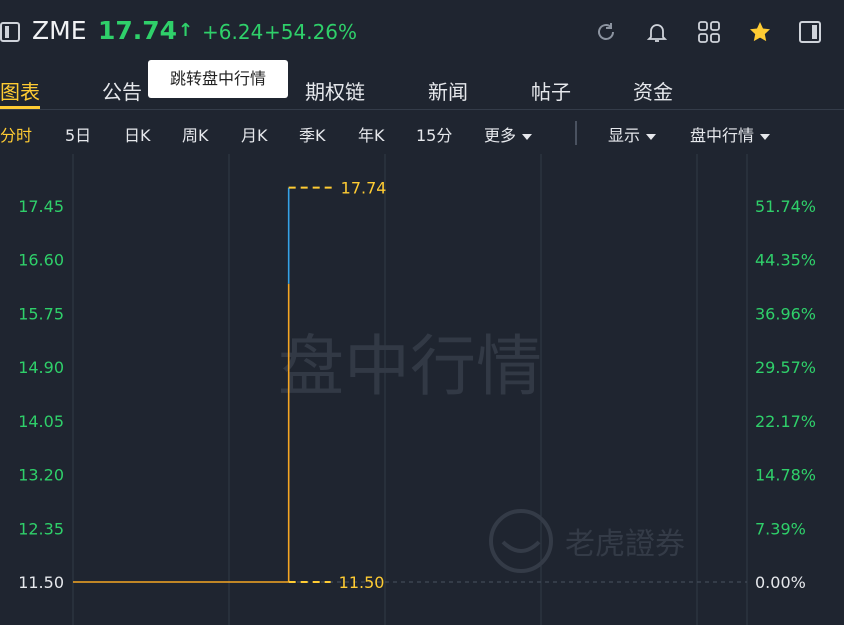  I want to click on tab-options-chain: 期权链, so click(335, 90).